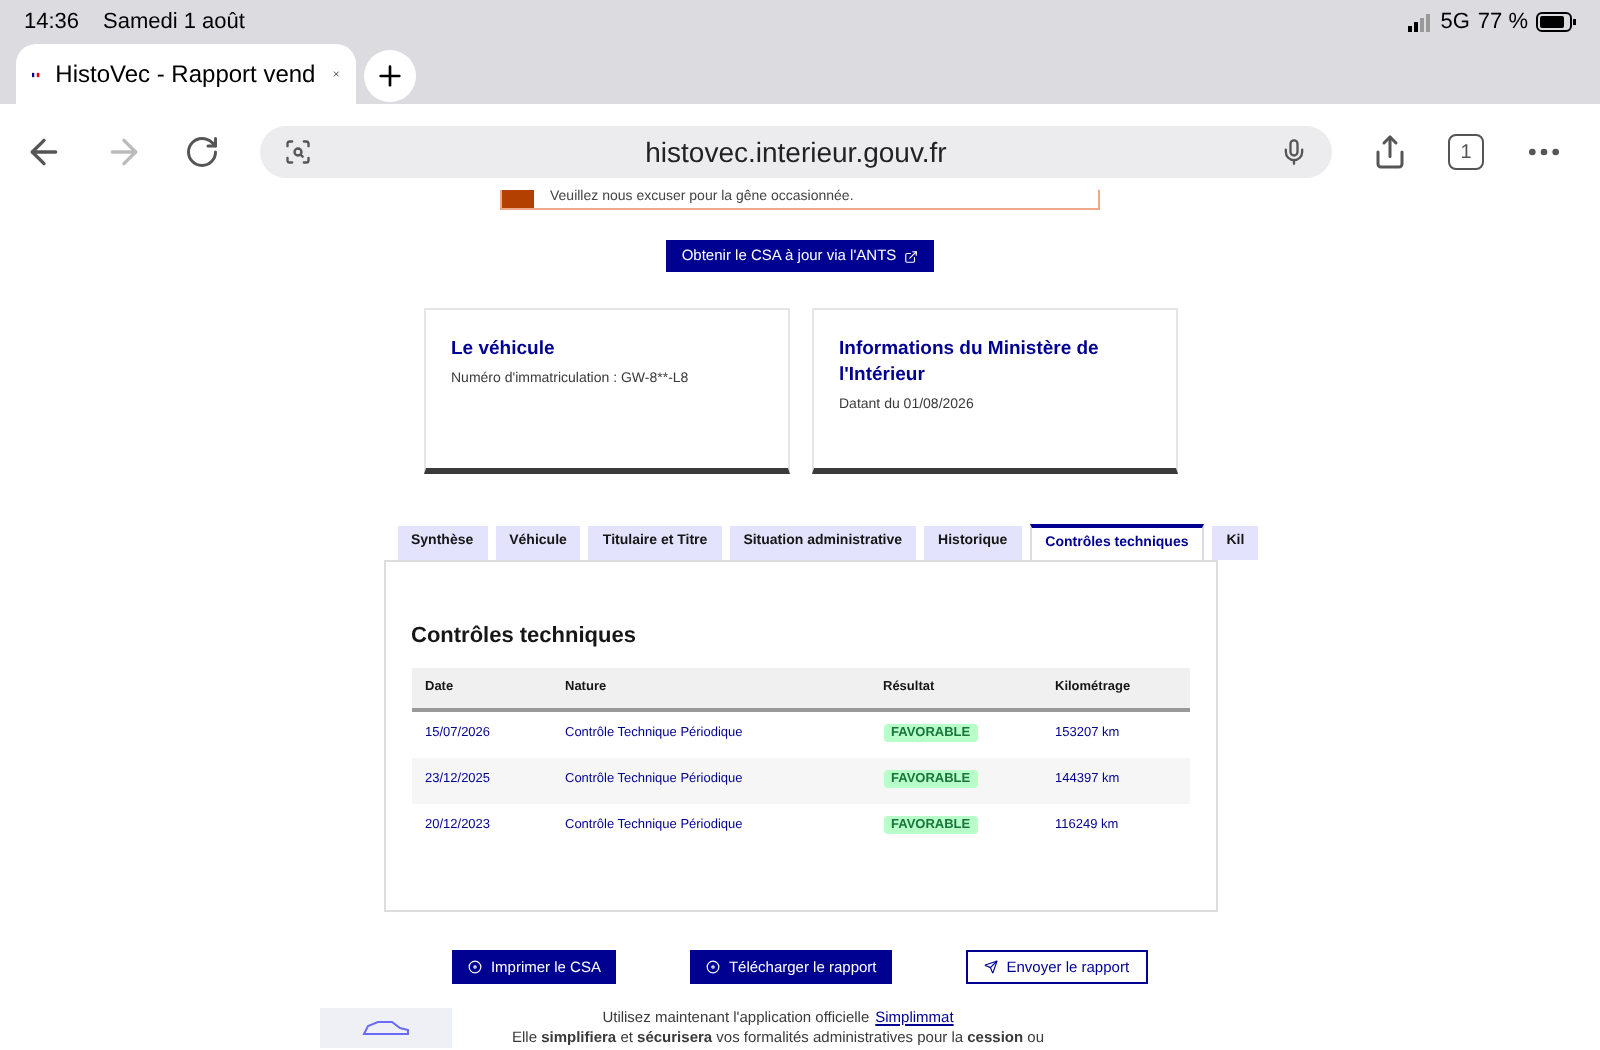  I want to click on alert-marker, so click(518, 199).